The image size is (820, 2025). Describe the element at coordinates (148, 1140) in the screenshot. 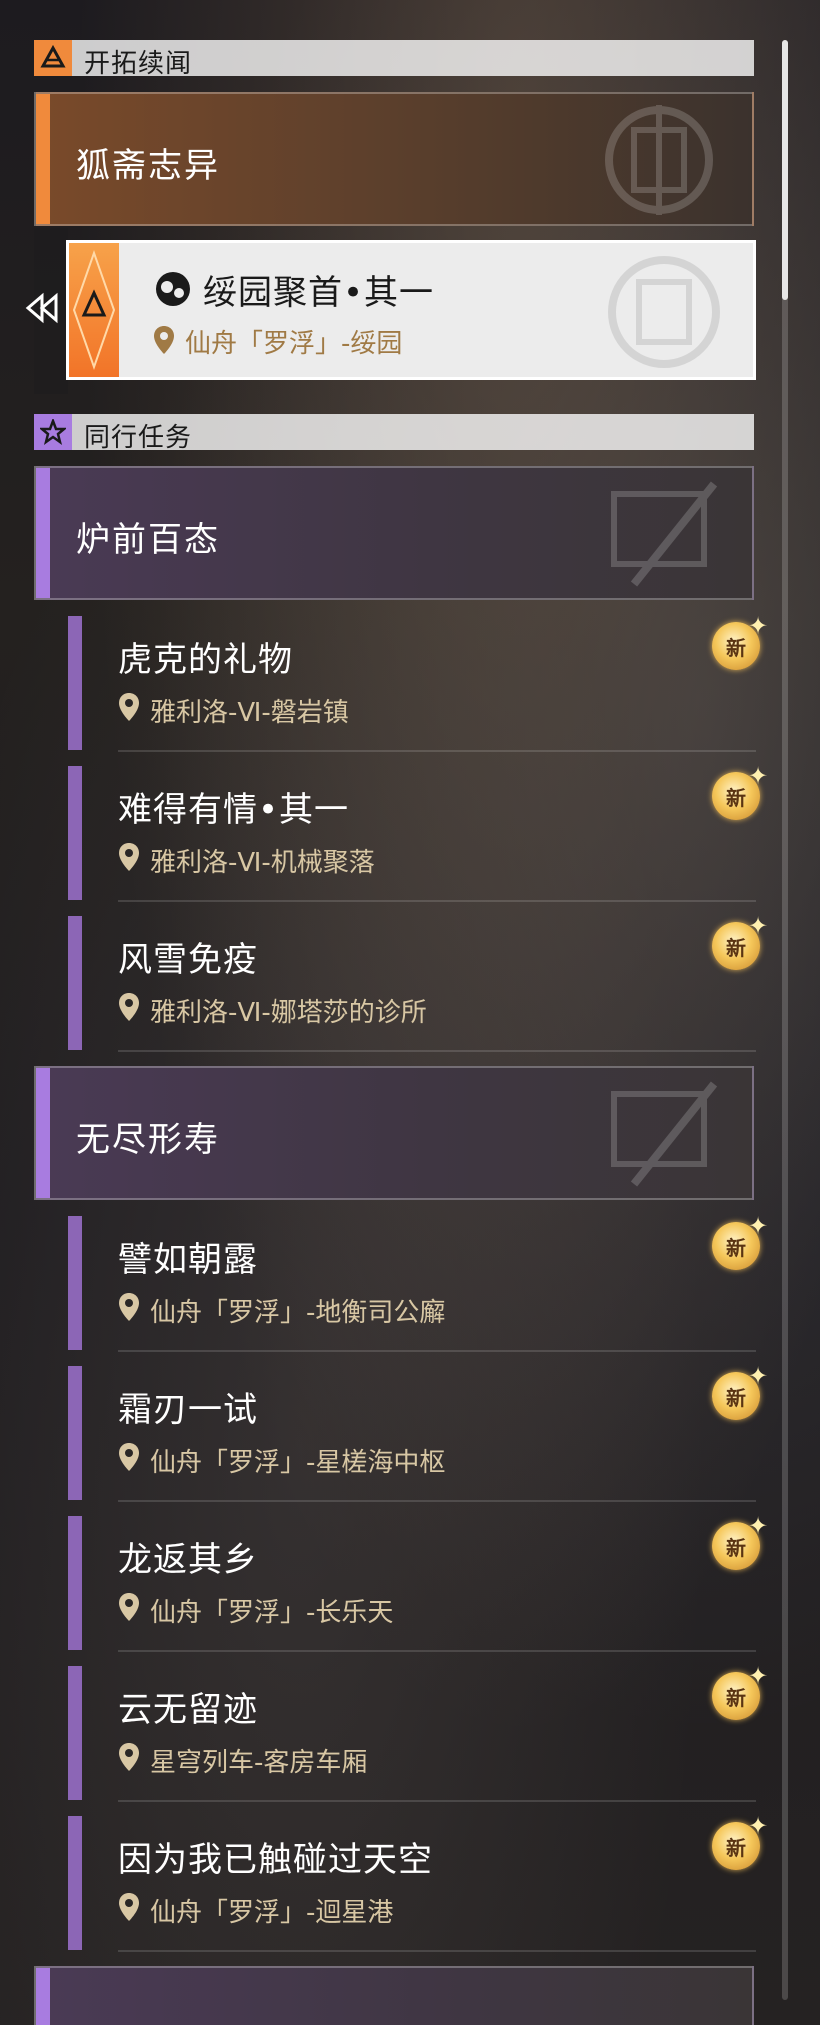

I see `group-title: 无尽形寿` at that location.